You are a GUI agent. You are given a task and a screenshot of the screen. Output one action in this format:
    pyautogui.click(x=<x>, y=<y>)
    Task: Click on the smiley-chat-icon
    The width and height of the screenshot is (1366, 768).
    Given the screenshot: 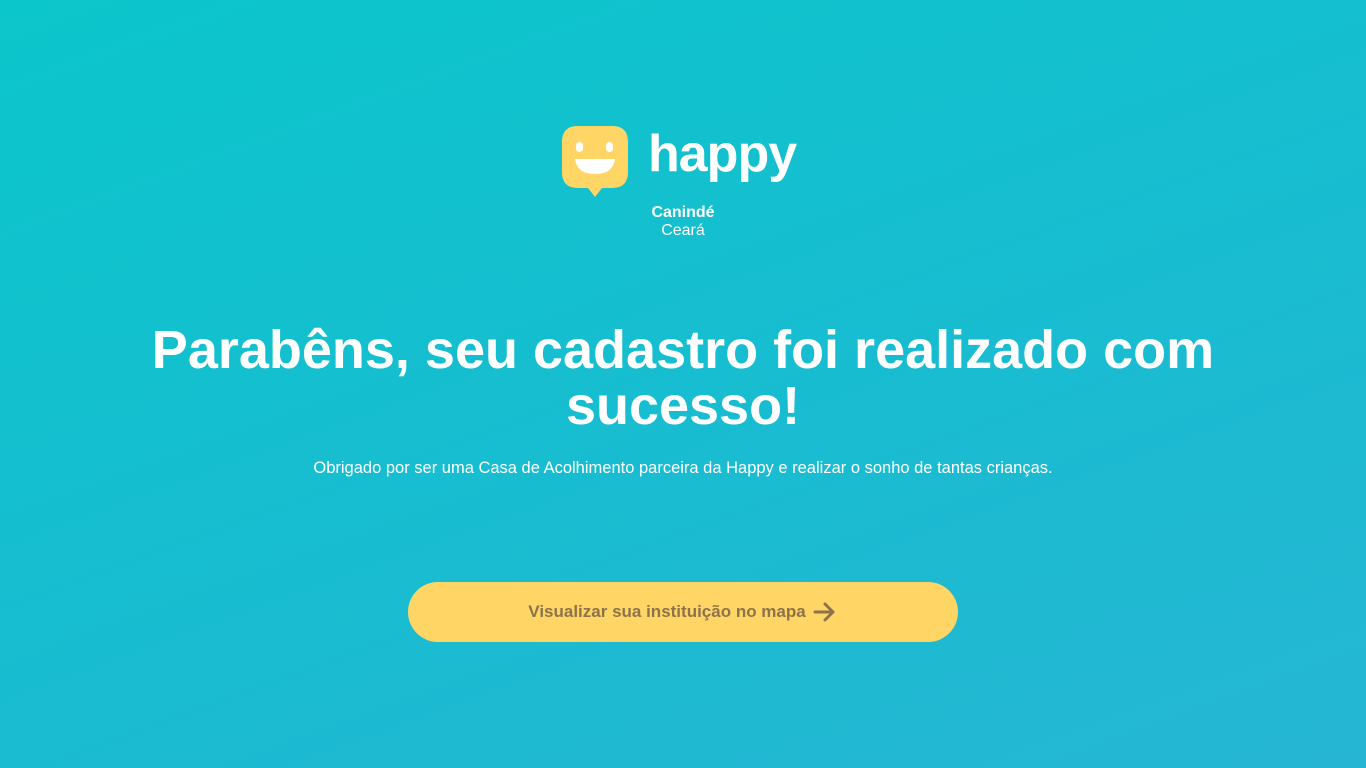 What is the action you would take?
    pyautogui.click(x=595, y=161)
    